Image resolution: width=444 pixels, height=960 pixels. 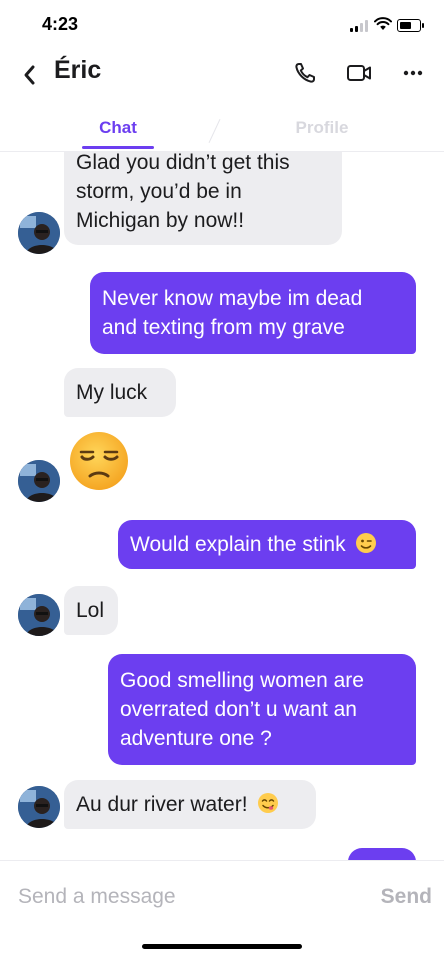 I want to click on message-text: Au dur river water!, so click(x=162, y=804).